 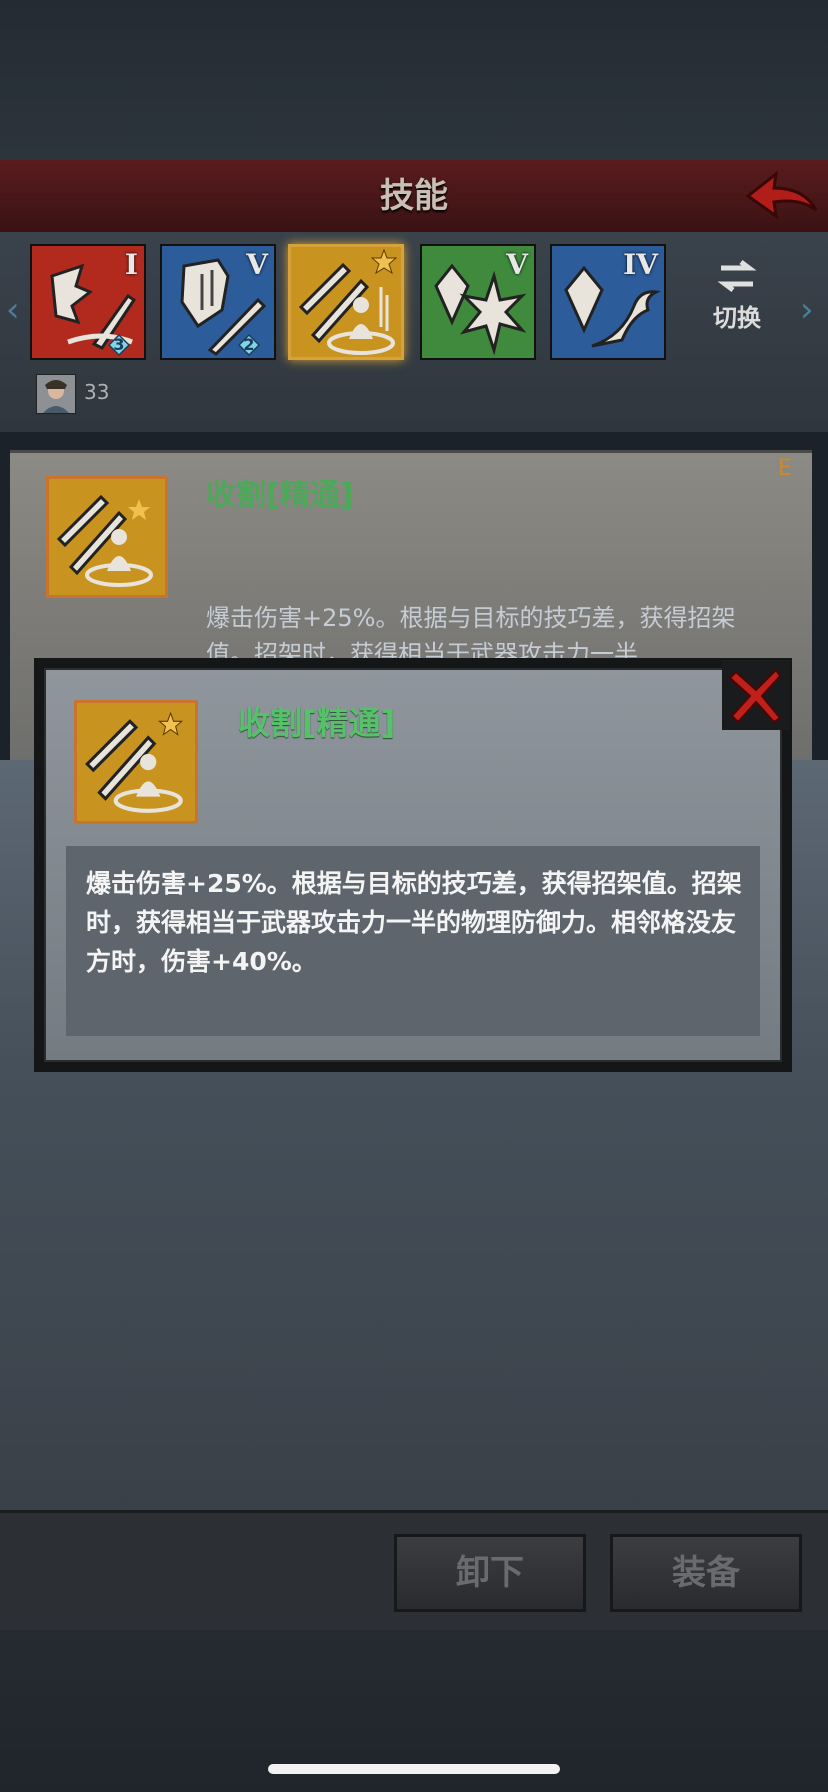 I want to click on skill-slot-4: V, so click(x=478, y=302).